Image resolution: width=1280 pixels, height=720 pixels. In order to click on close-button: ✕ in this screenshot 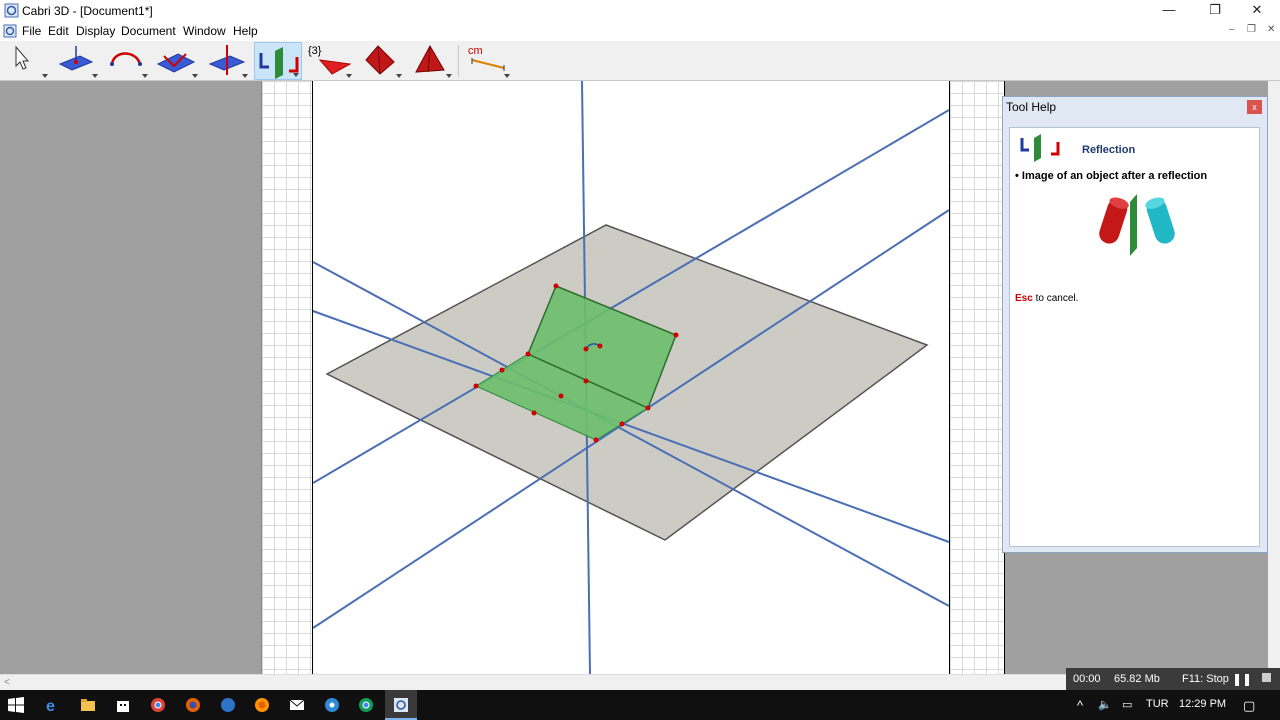, I will do `click(1257, 10)`.